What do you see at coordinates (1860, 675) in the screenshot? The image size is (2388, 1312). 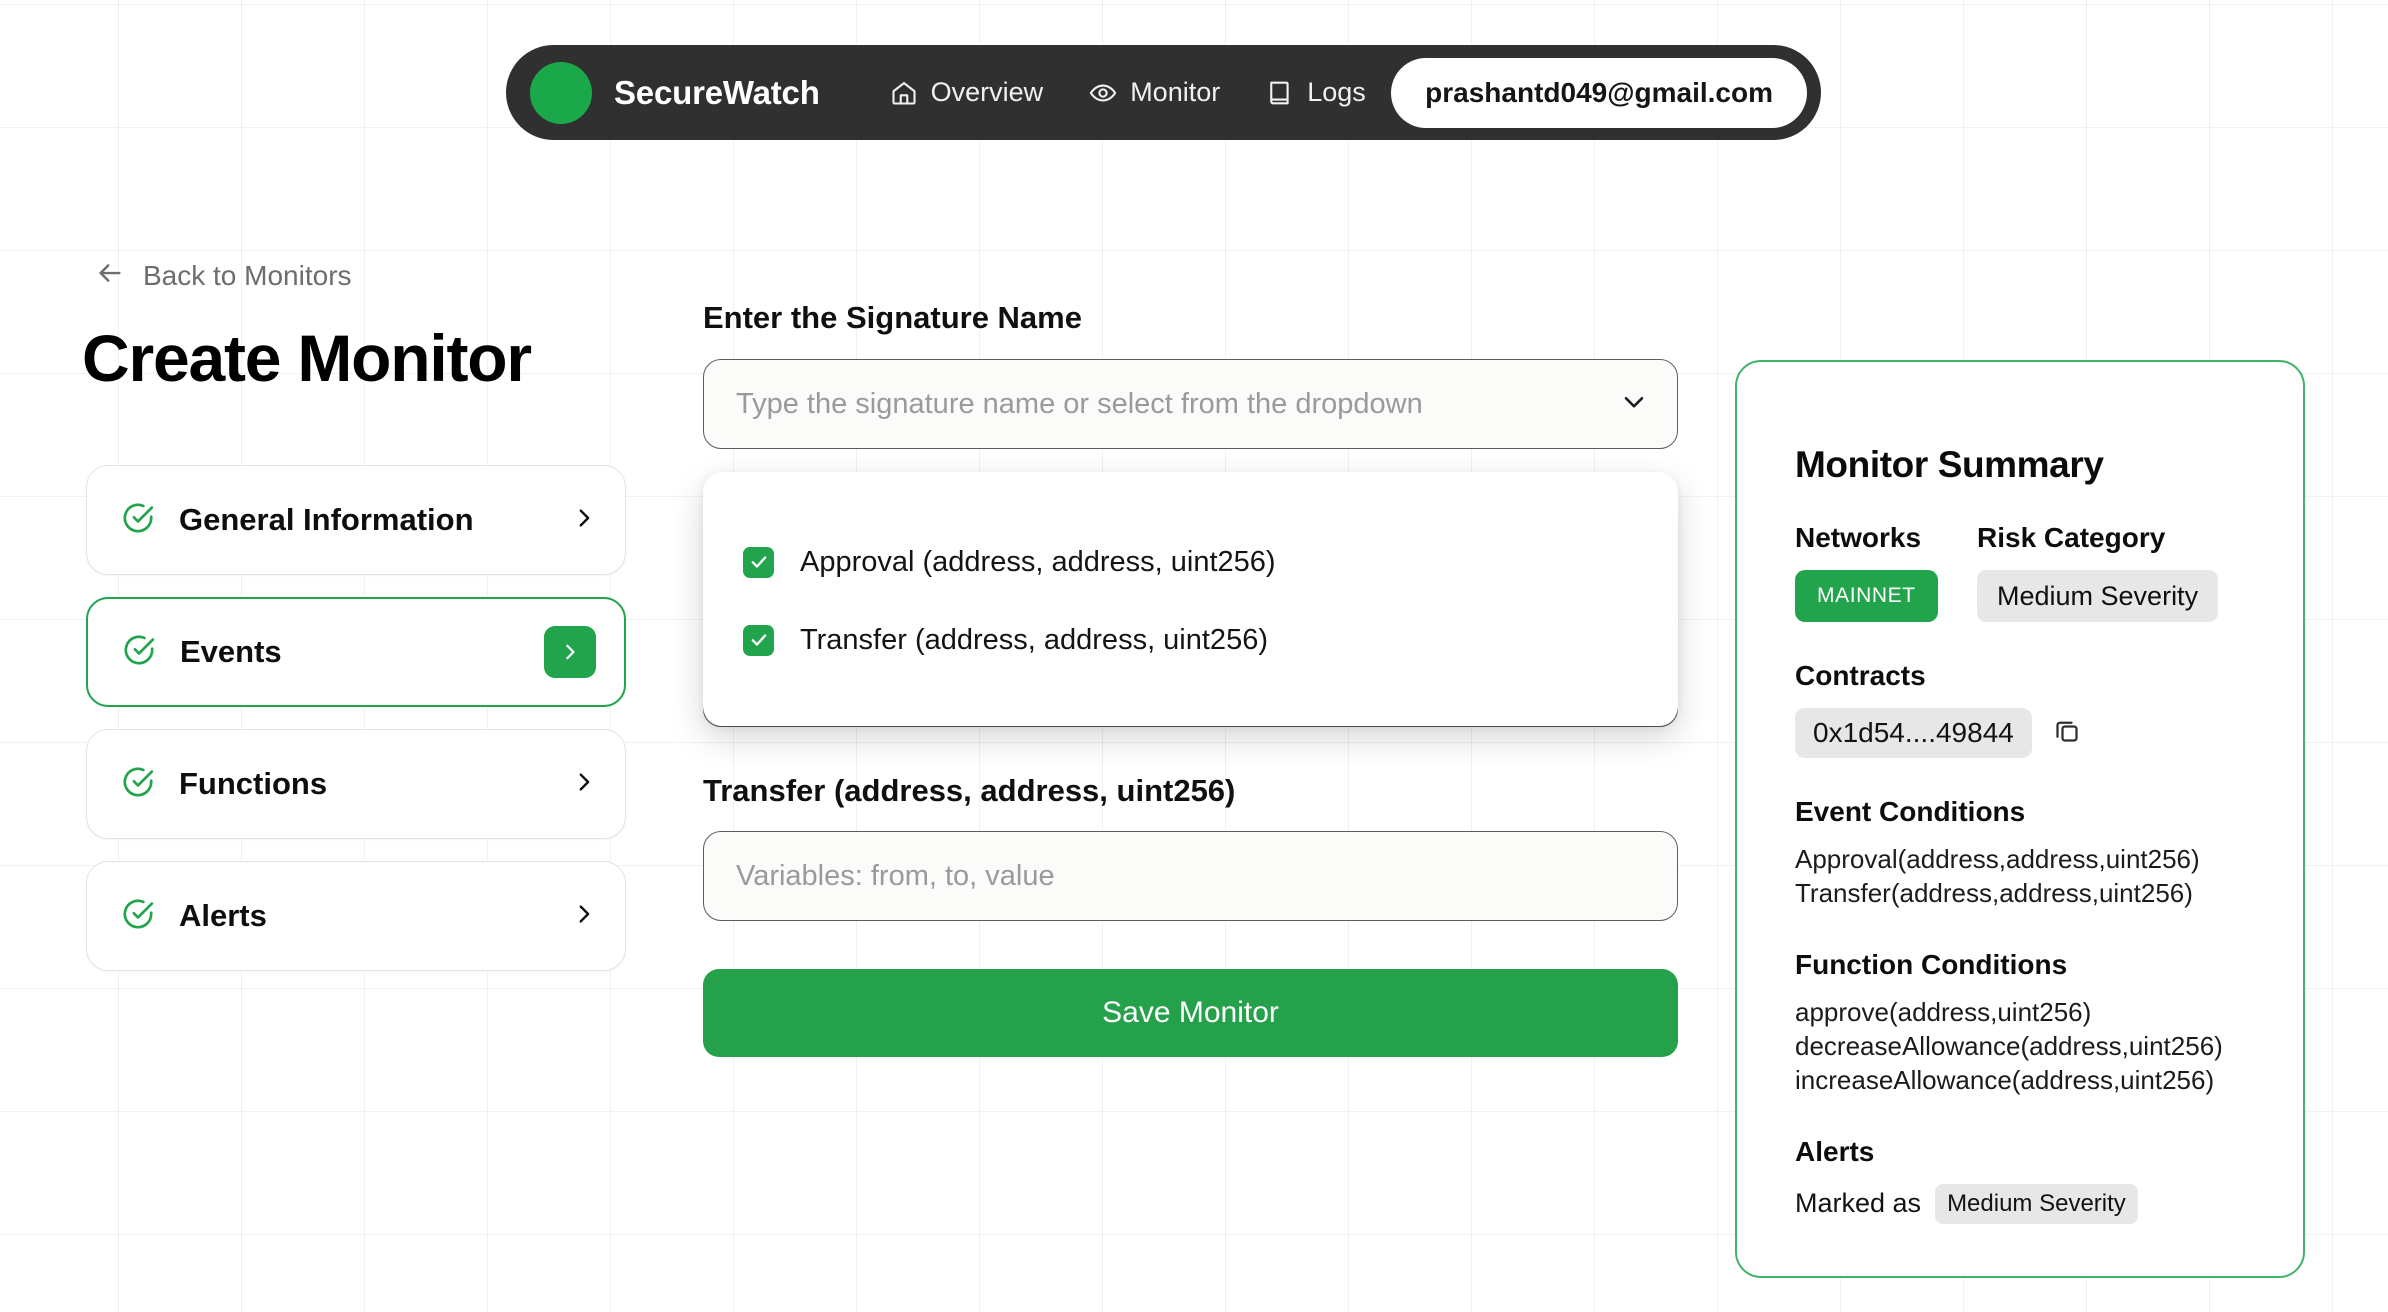 I see `summary-contracts-heading: Contracts` at bounding box center [1860, 675].